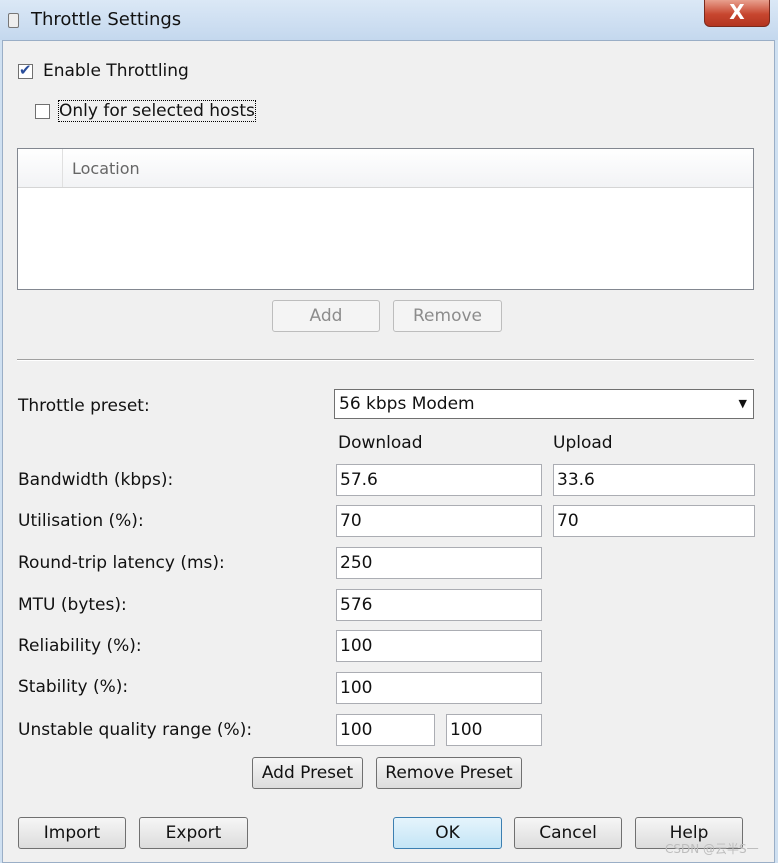  What do you see at coordinates (73, 687) in the screenshot?
I see `stability-label: Stability (%):` at bounding box center [73, 687].